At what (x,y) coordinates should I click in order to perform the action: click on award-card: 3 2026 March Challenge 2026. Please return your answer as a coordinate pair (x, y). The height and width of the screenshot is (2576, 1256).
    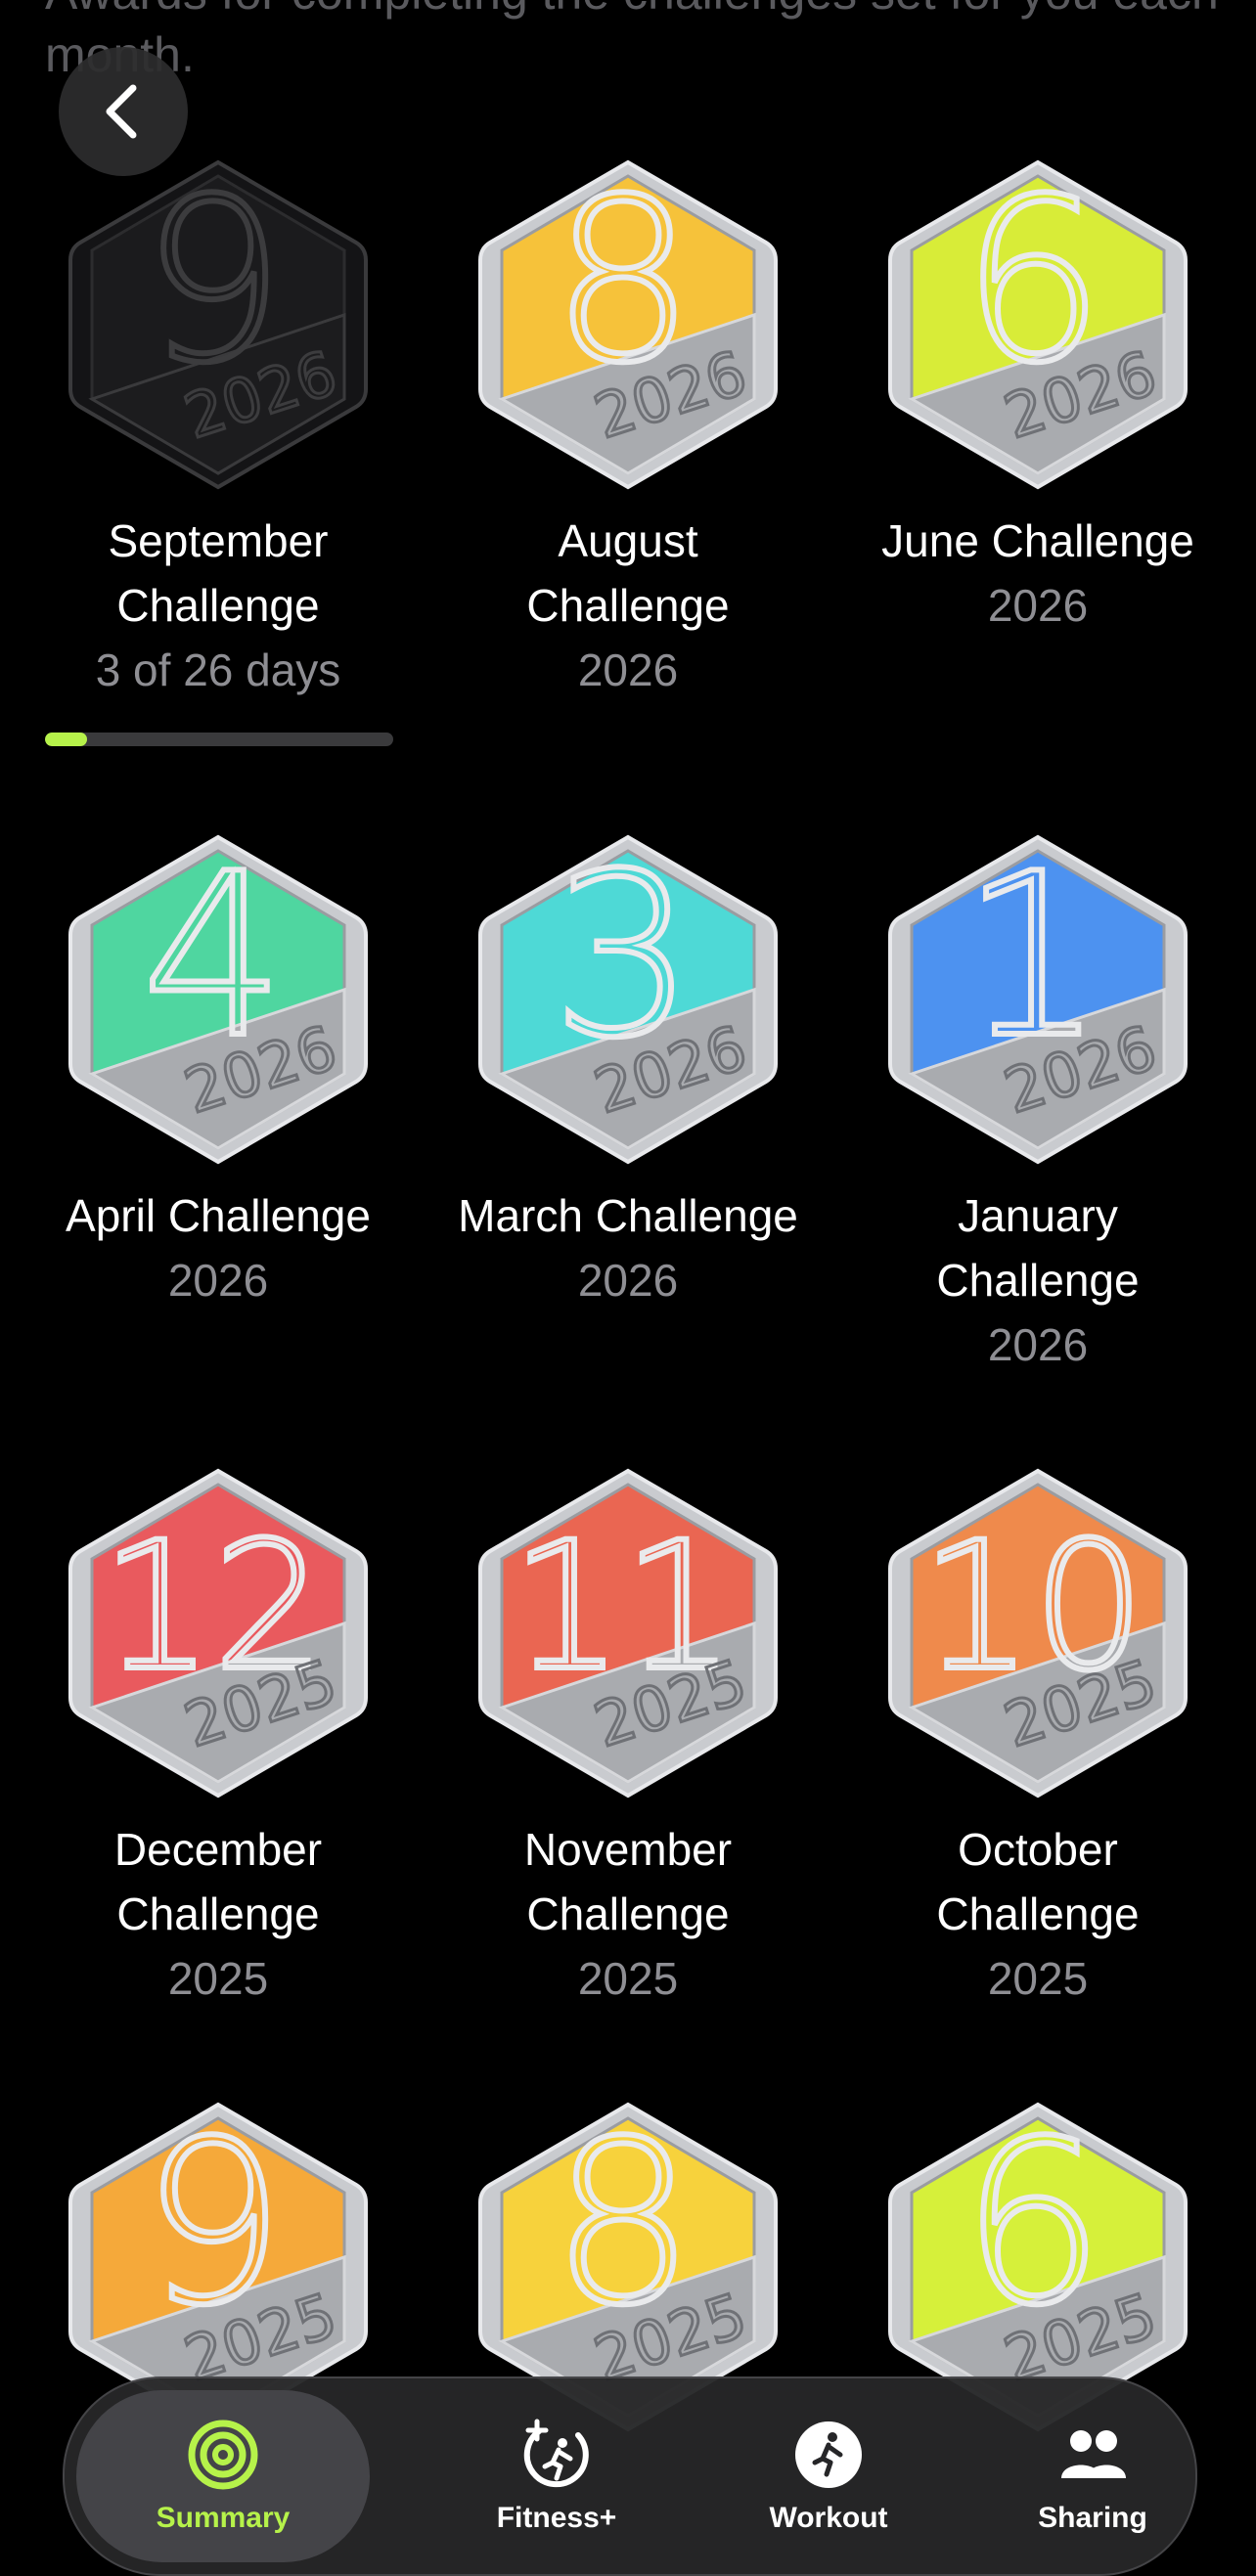
    Looking at the image, I should click on (628, 1072).